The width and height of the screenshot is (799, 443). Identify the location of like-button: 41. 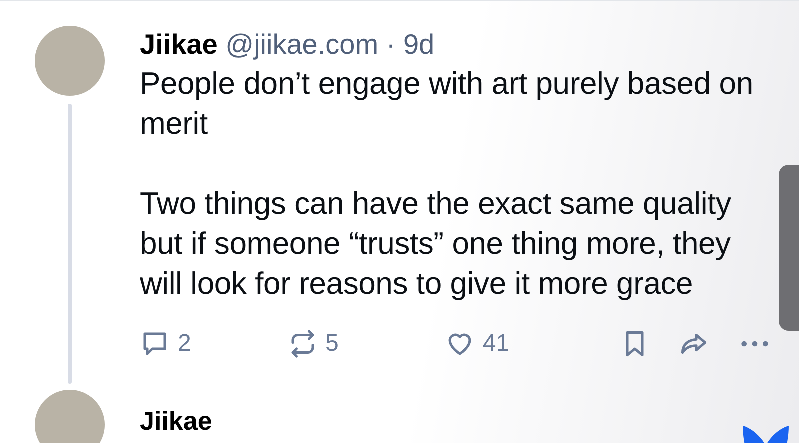
(477, 344).